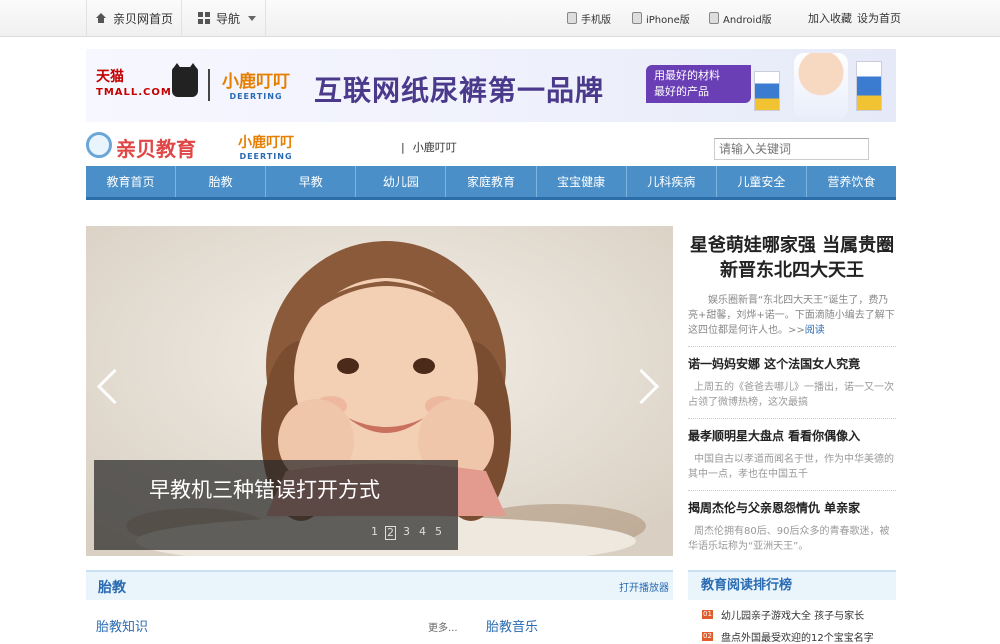 The height and width of the screenshot is (644, 1000). I want to click on nav-item: 早教, so click(311, 181).